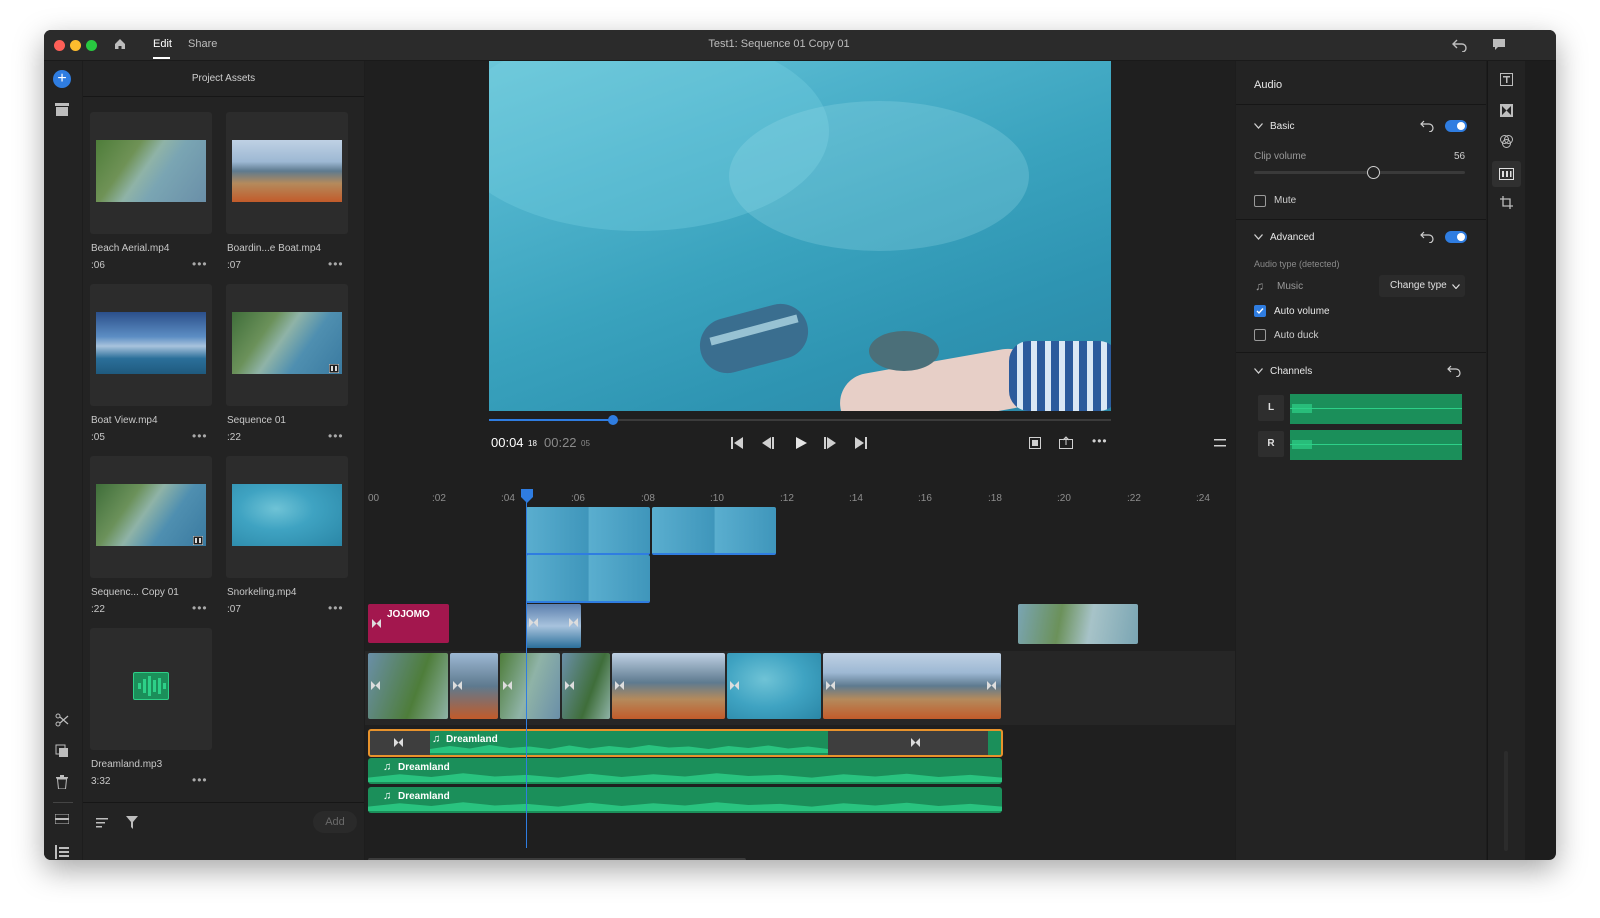  What do you see at coordinates (1506, 174) in the screenshot?
I see `audio-tab-active` at bounding box center [1506, 174].